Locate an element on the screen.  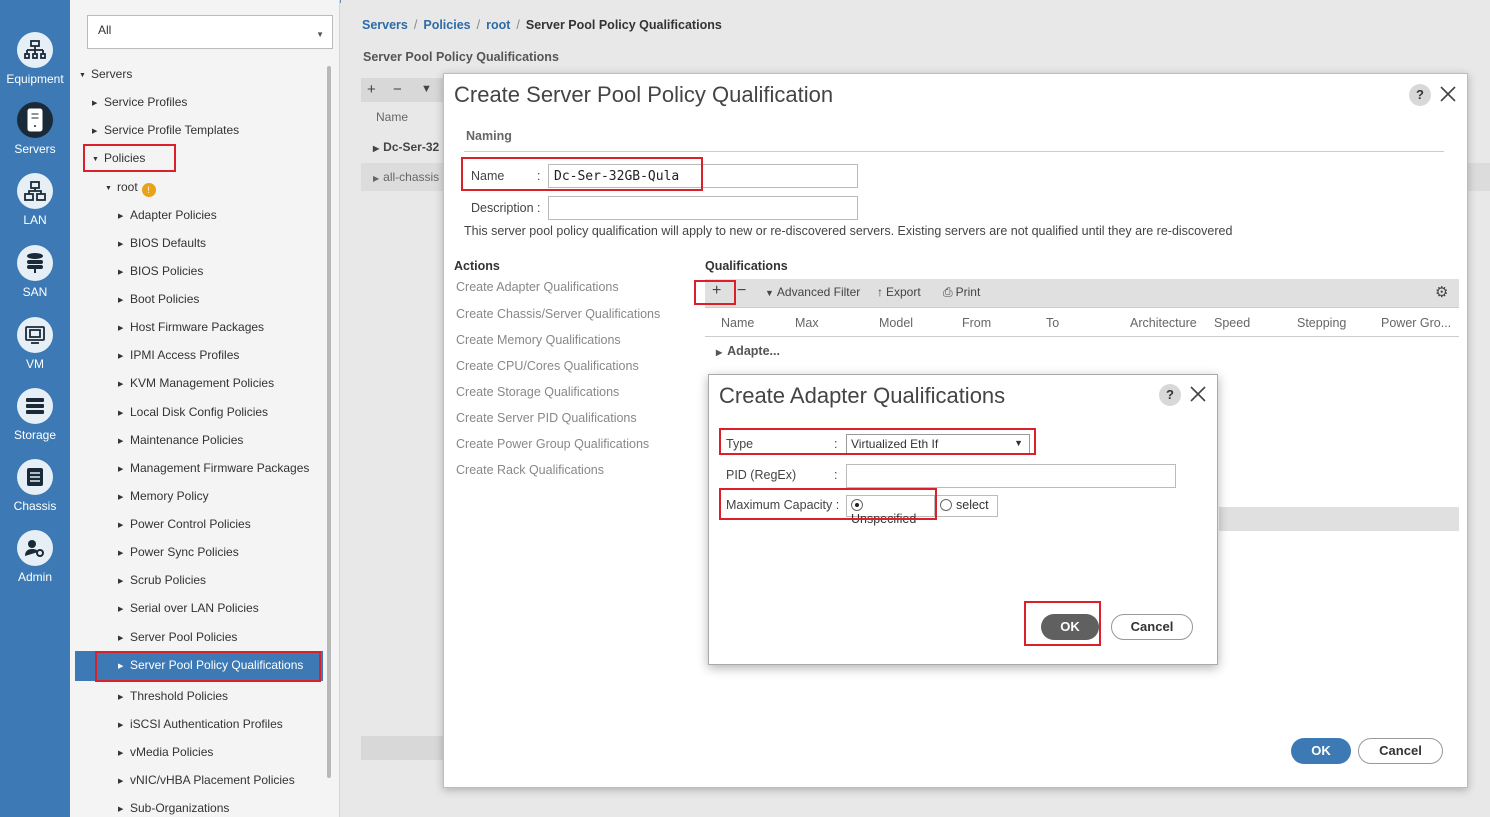
add-icon: + is located at coordinates (371, 89).